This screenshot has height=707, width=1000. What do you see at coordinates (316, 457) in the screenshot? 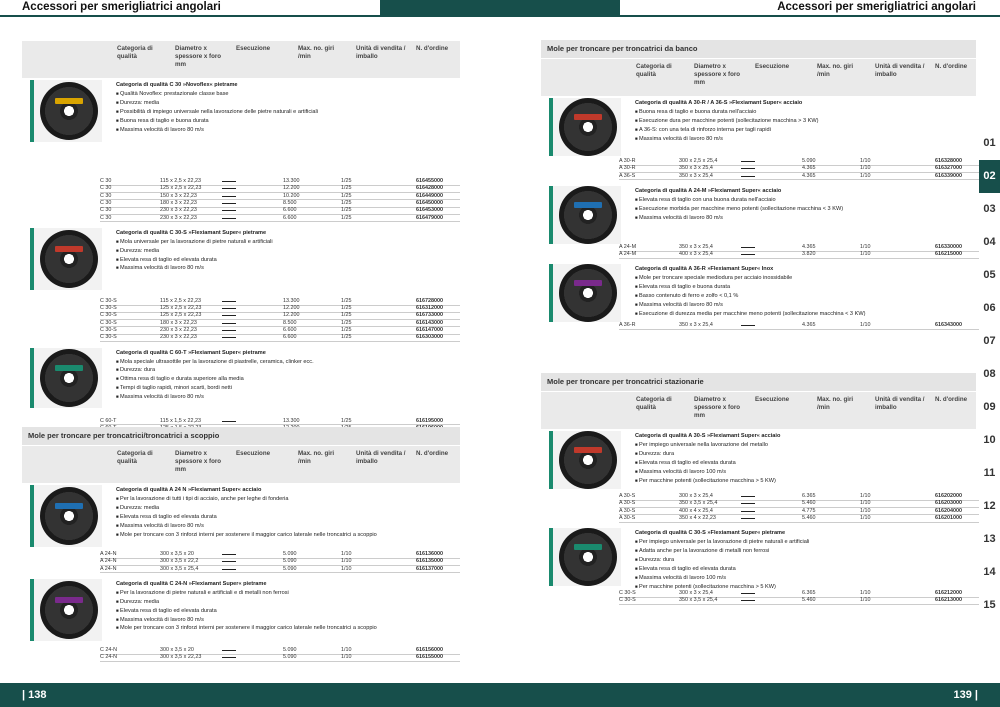
I see `col-rpm: Max. no. giri /min` at bounding box center [316, 457].